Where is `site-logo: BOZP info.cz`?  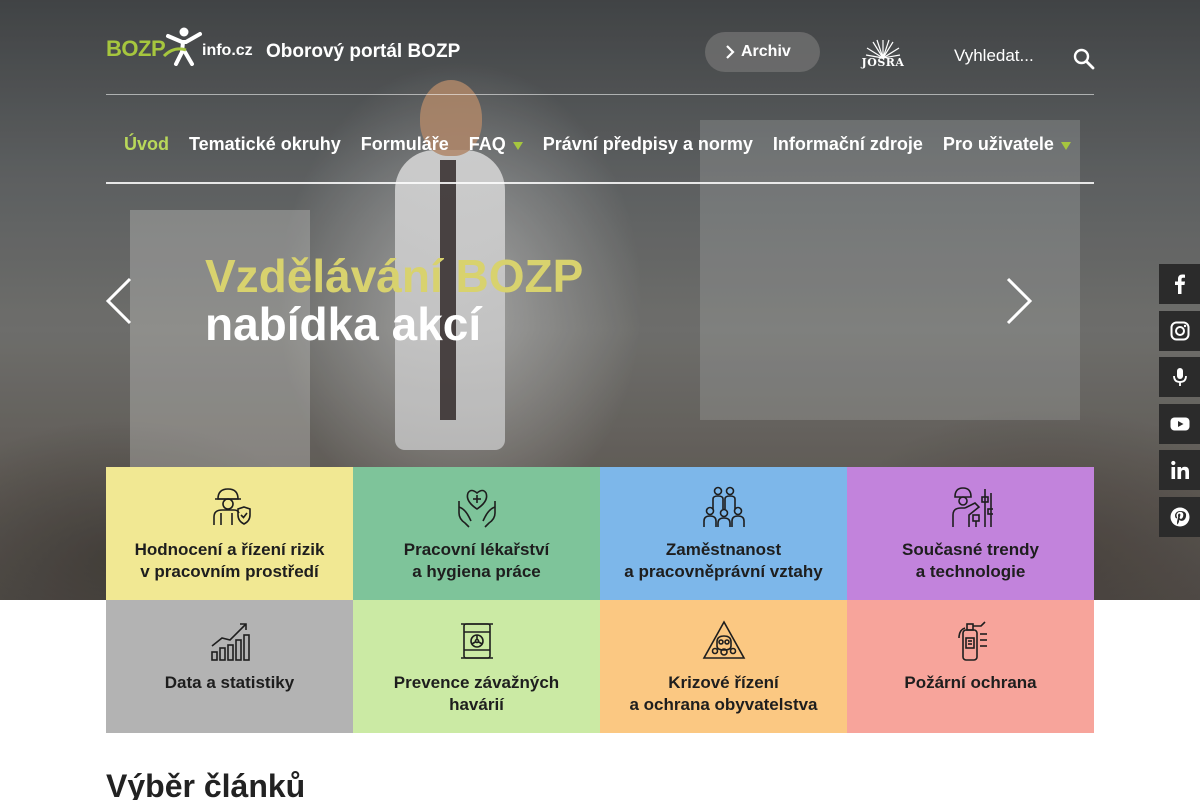
site-logo: BOZP info.cz is located at coordinates (182, 46).